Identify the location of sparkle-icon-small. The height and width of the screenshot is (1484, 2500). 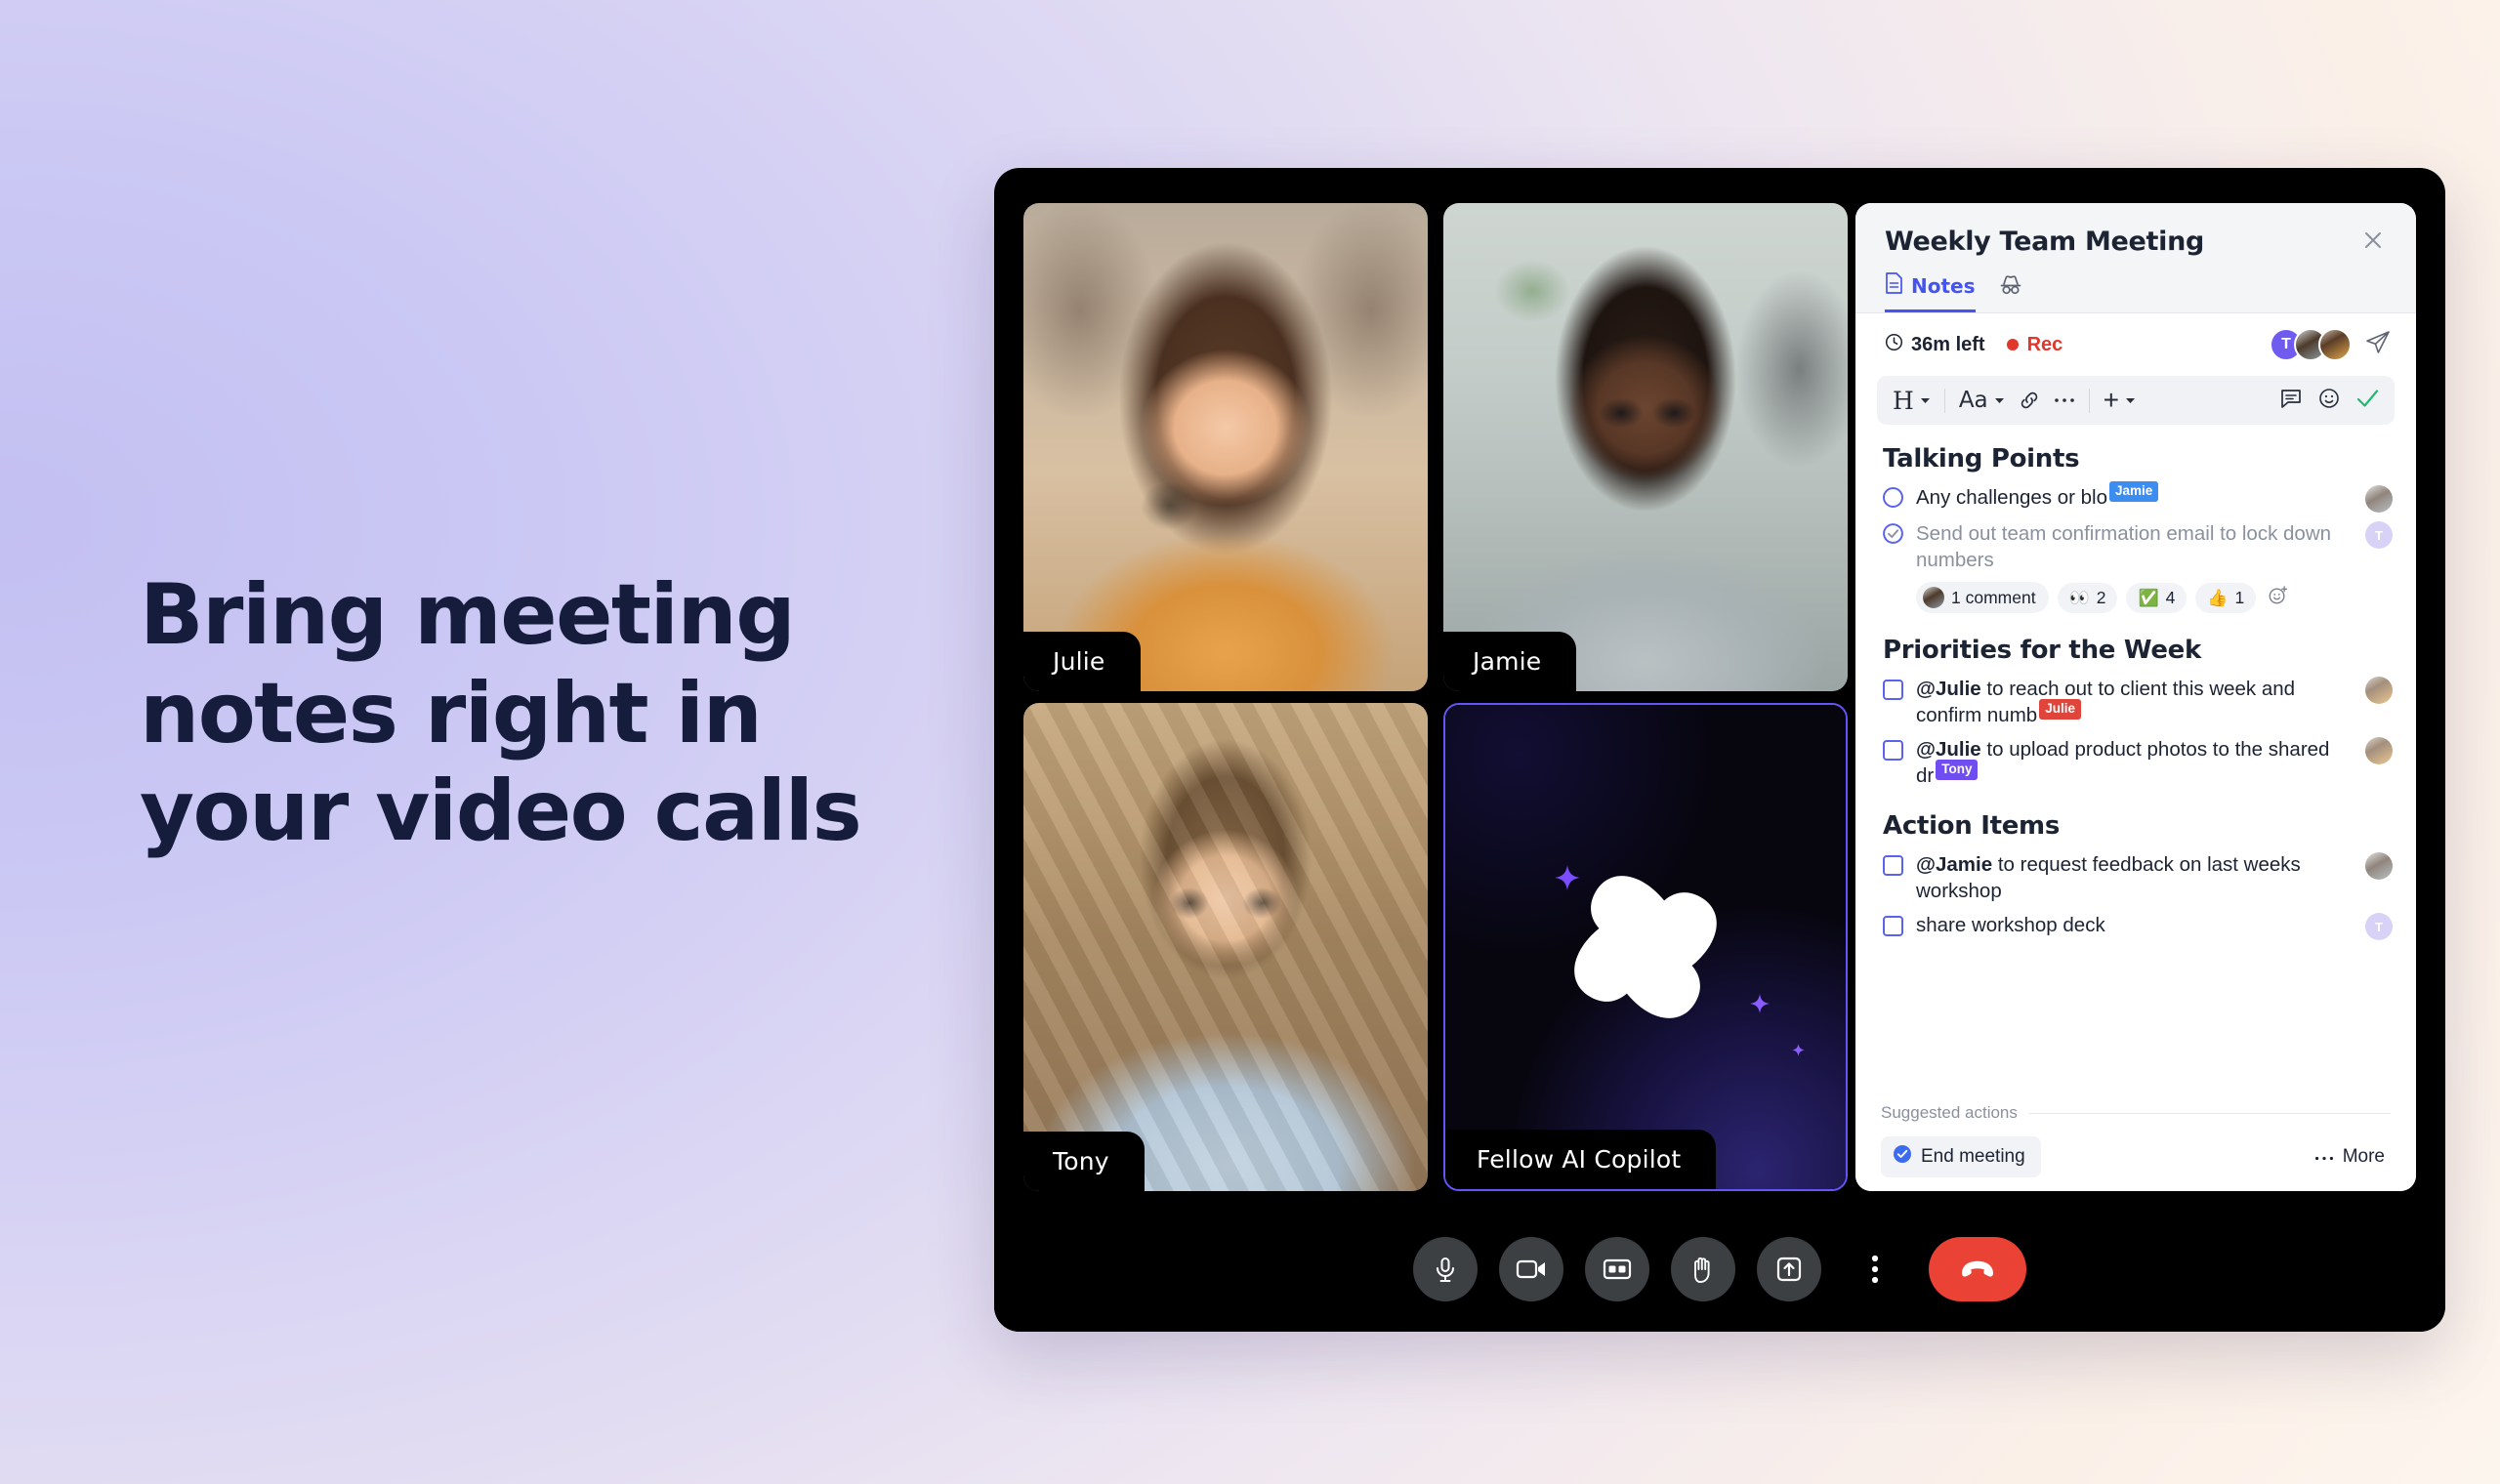
(1760, 1004).